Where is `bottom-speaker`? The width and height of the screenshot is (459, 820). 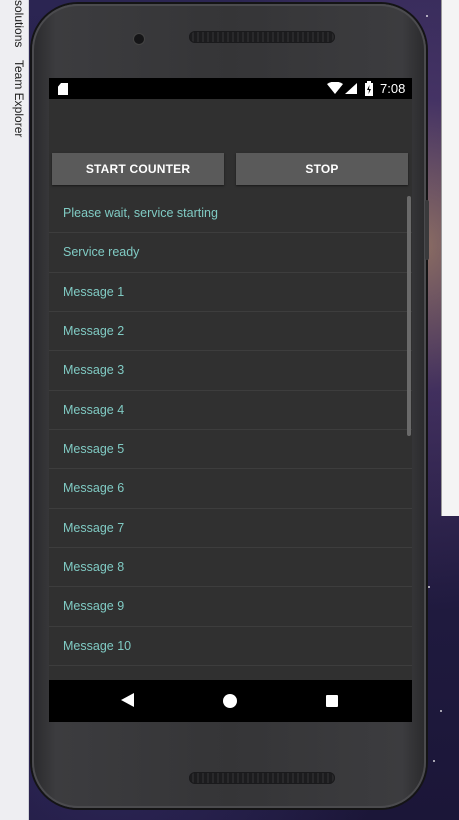 bottom-speaker is located at coordinates (262, 778).